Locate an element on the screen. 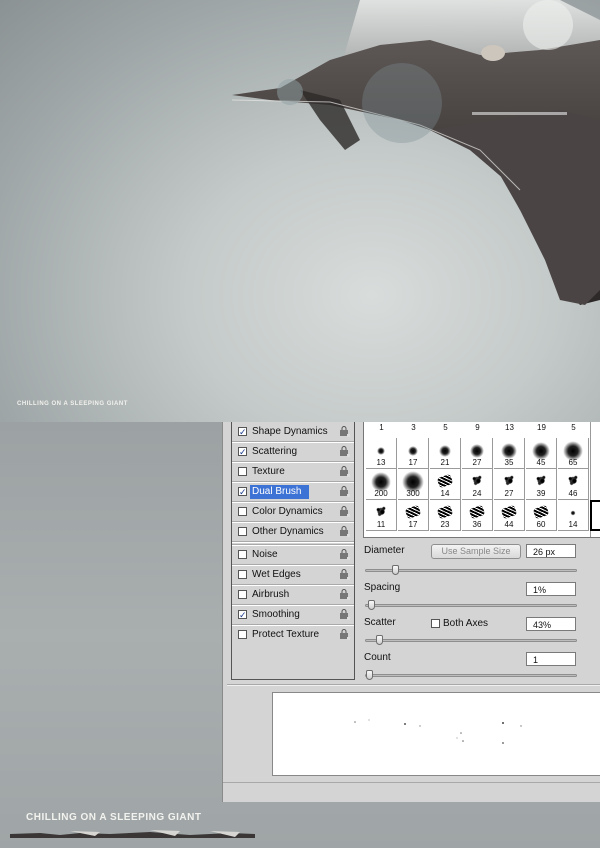  brush-tip: 200 is located at coordinates (381, 484).